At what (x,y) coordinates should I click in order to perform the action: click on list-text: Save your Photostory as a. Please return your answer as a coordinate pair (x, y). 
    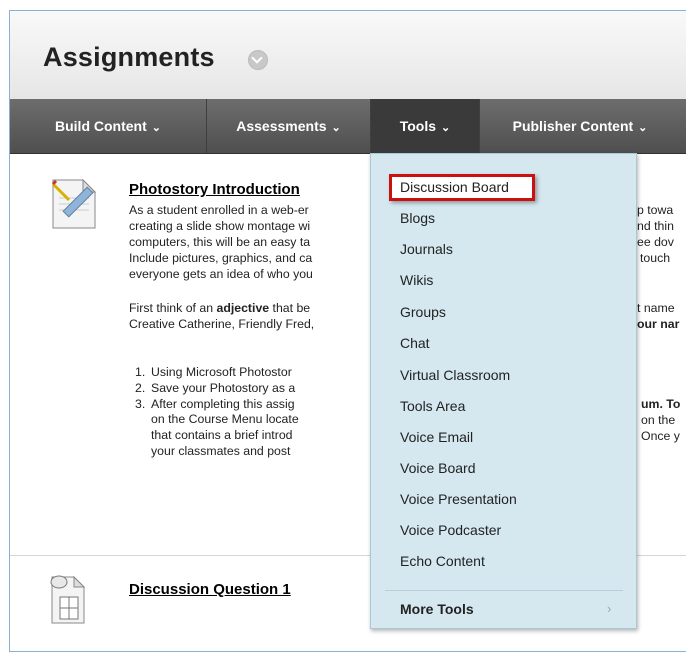
    Looking at the image, I should click on (223, 387).